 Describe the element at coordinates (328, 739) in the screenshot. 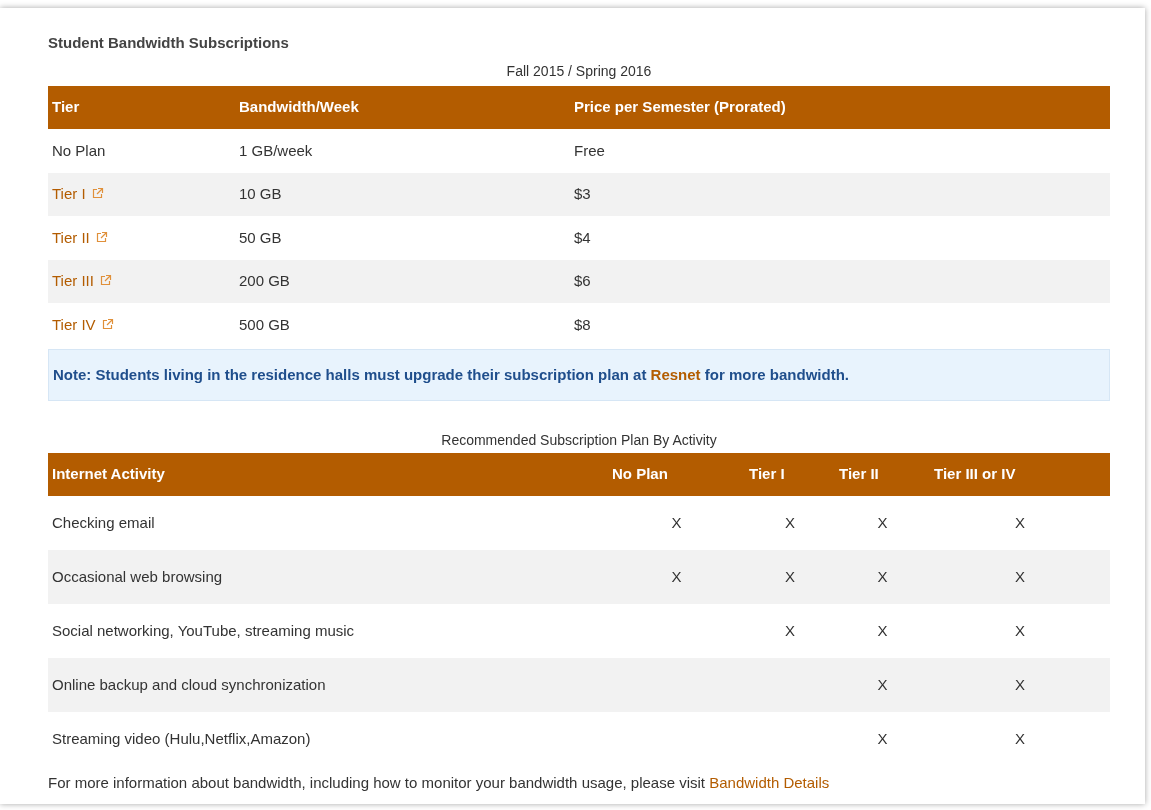

I see `table-cell: Streaming video (Hulu,Netflix,Amazon)` at that location.